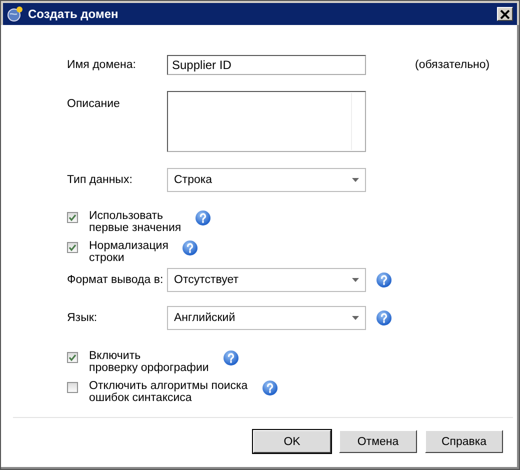 This screenshot has width=520, height=470. What do you see at coordinates (292, 441) in the screenshot?
I see `dialog-button: OK` at bounding box center [292, 441].